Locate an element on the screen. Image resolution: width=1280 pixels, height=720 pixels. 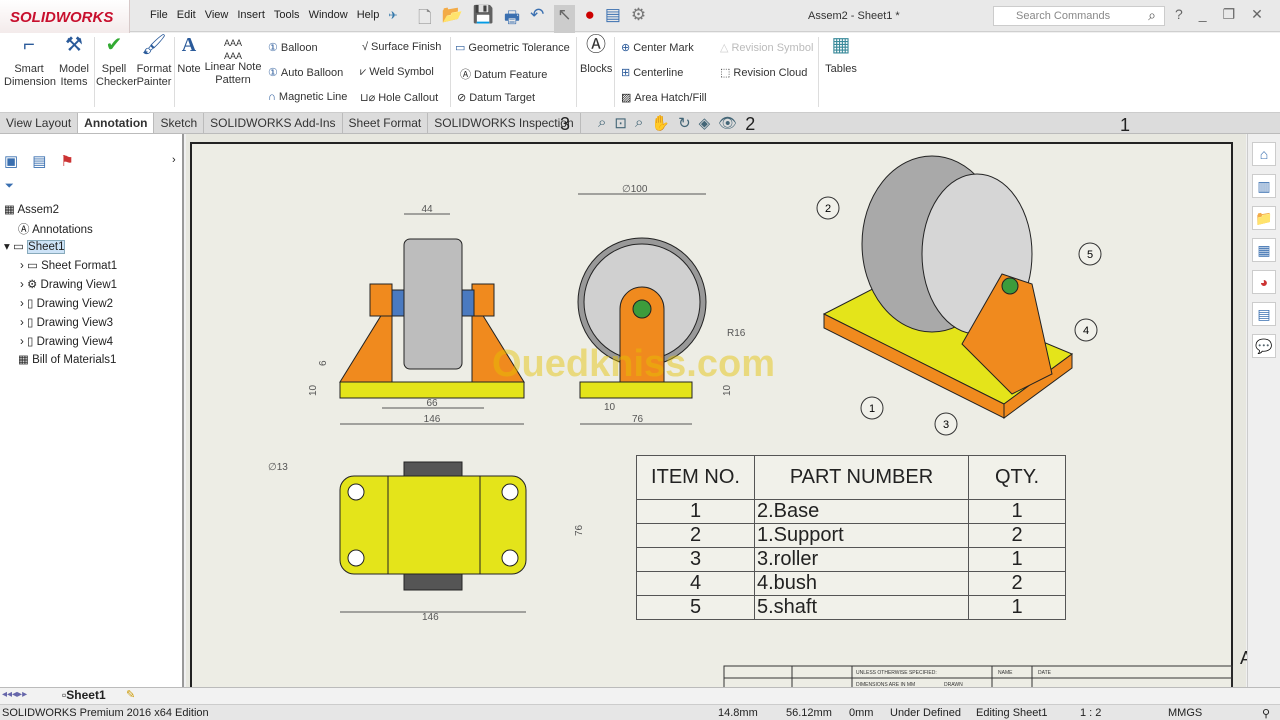
surface-finish-button: √ Surface Finish is located at coordinates (401, 47).